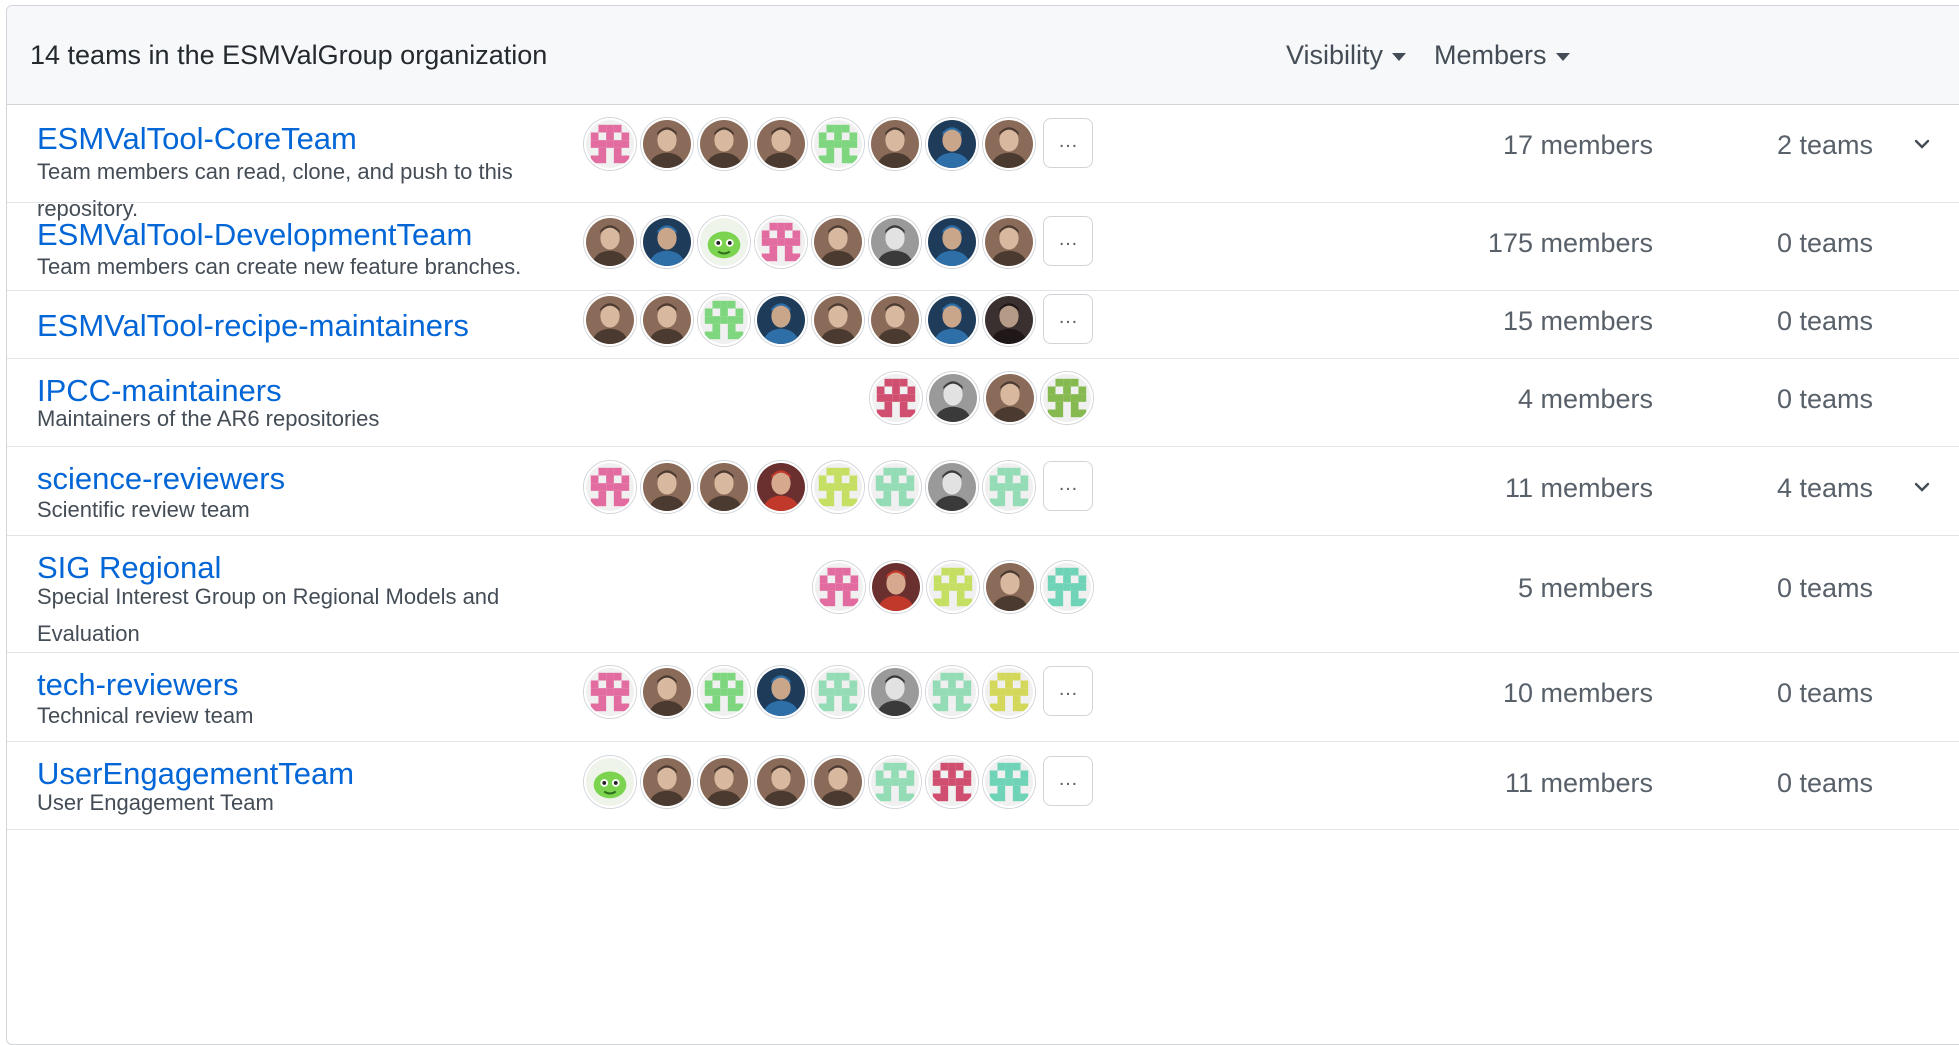 Image resolution: width=1959 pixels, height=1045 pixels. Describe the element at coordinates (1502, 55) in the screenshot. I see `members-filter-button: Members` at that location.